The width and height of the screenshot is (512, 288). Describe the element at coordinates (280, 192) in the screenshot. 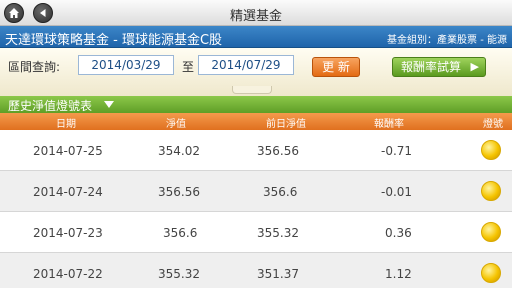

I see `row-prev-nav: 356.6` at that location.